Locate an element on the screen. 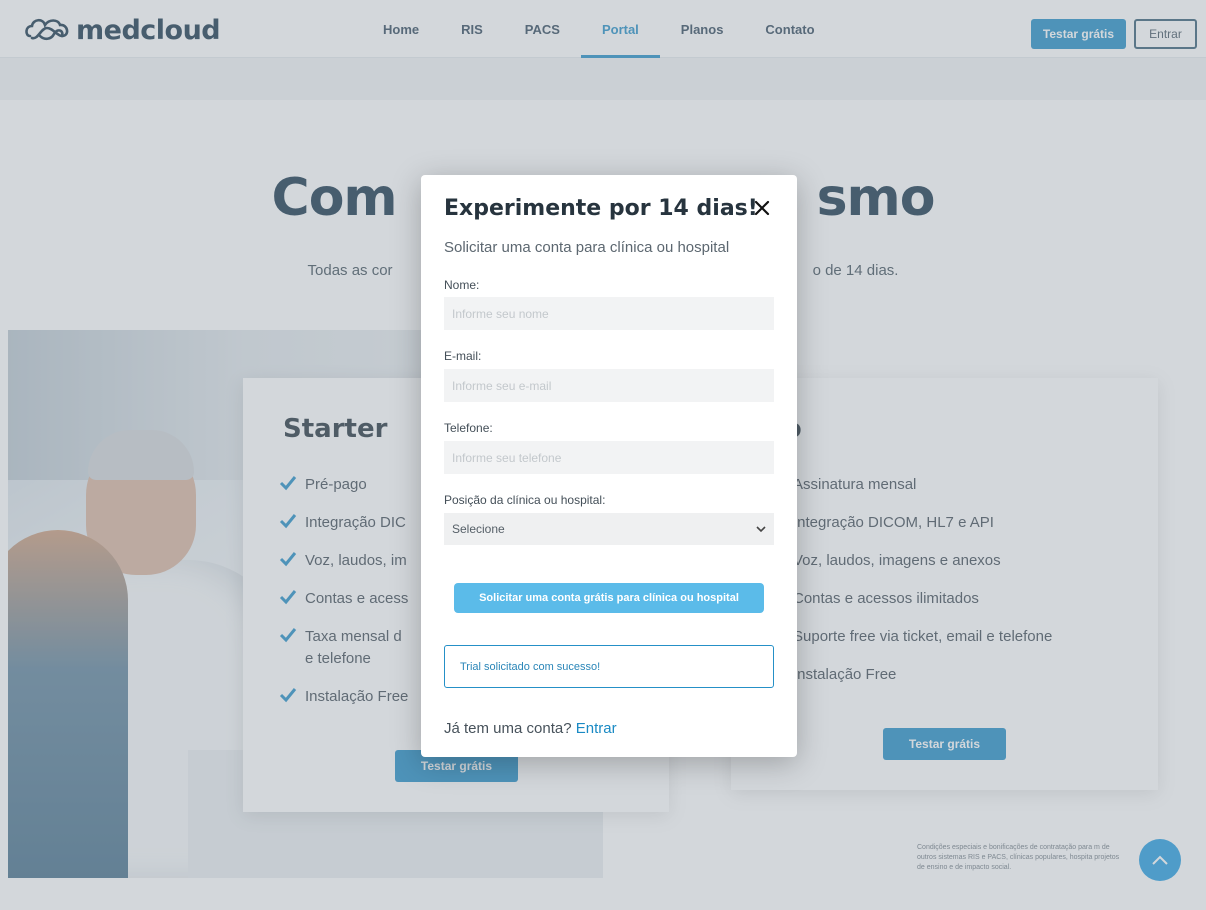 The height and width of the screenshot is (910, 1206). success-alert: Trial solicitado com sucesso! is located at coordinates (609, 666).